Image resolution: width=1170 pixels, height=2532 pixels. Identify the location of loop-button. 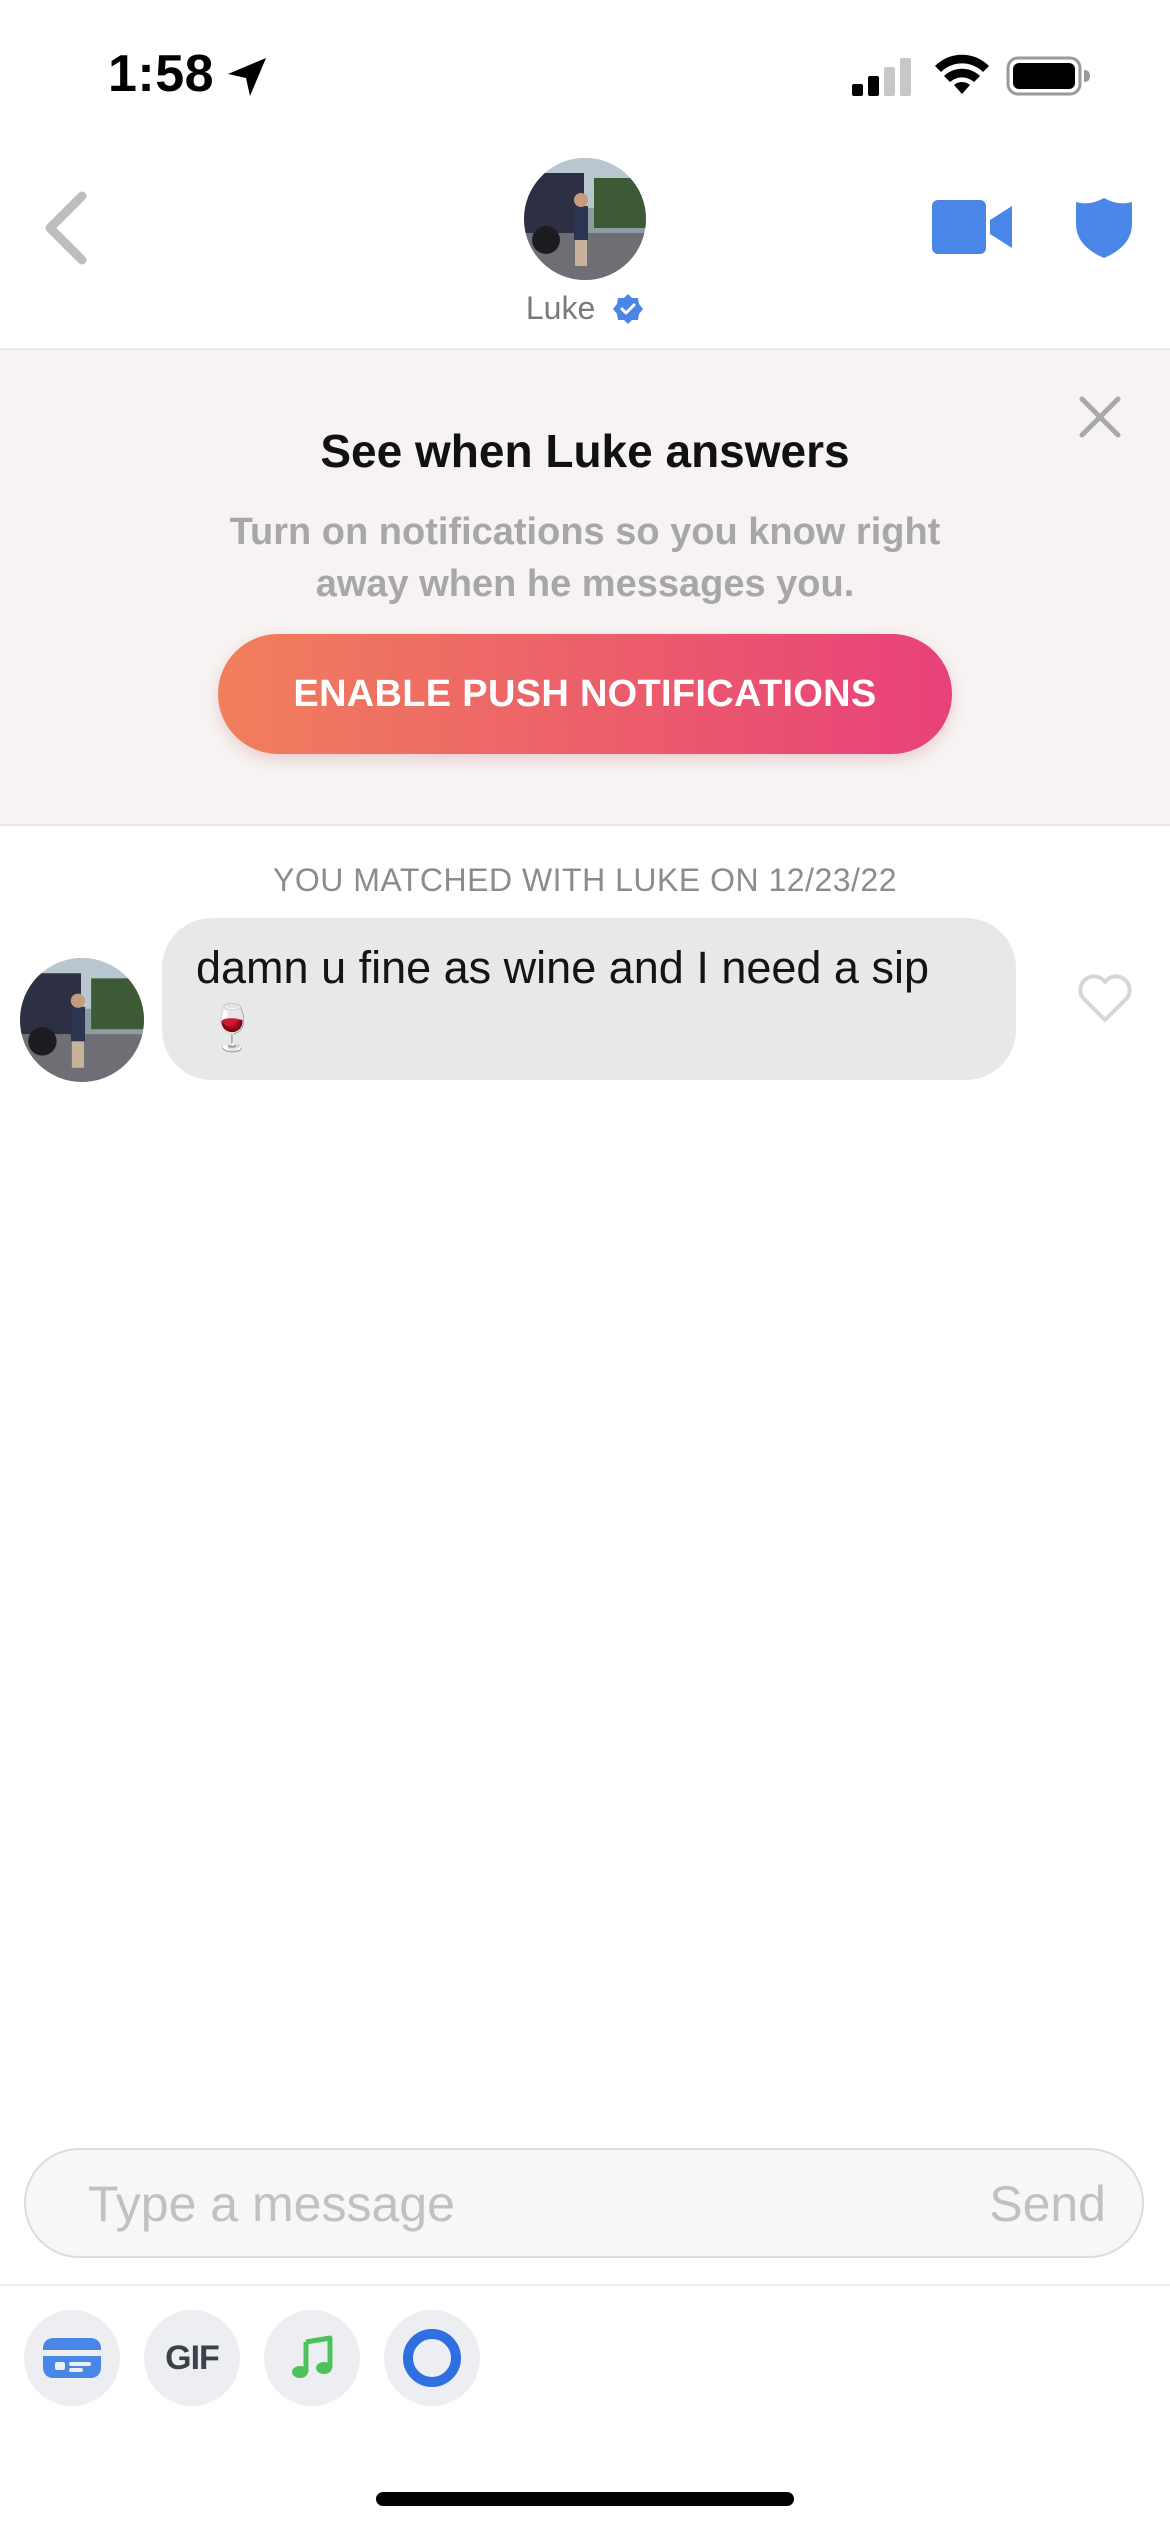
(432, 2358).